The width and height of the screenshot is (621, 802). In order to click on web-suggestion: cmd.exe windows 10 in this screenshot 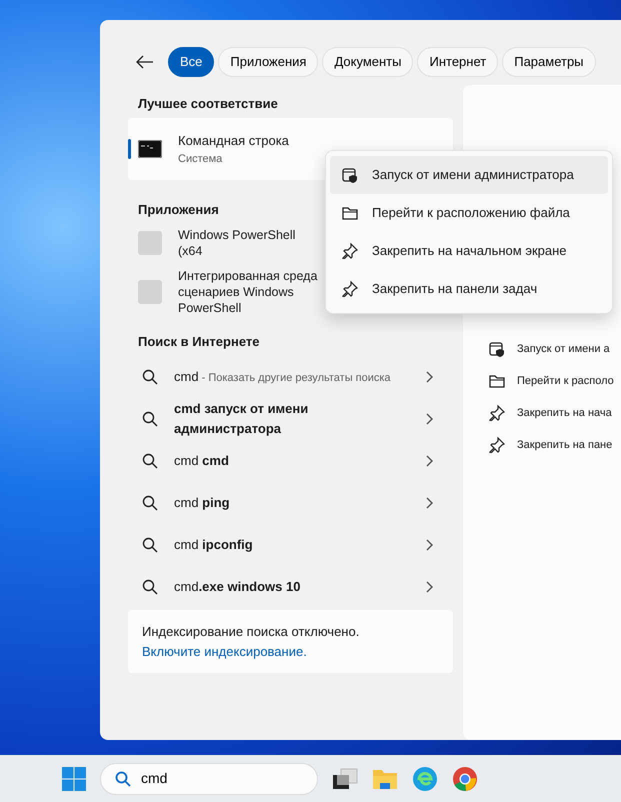, I will do `click(290, 587)`.